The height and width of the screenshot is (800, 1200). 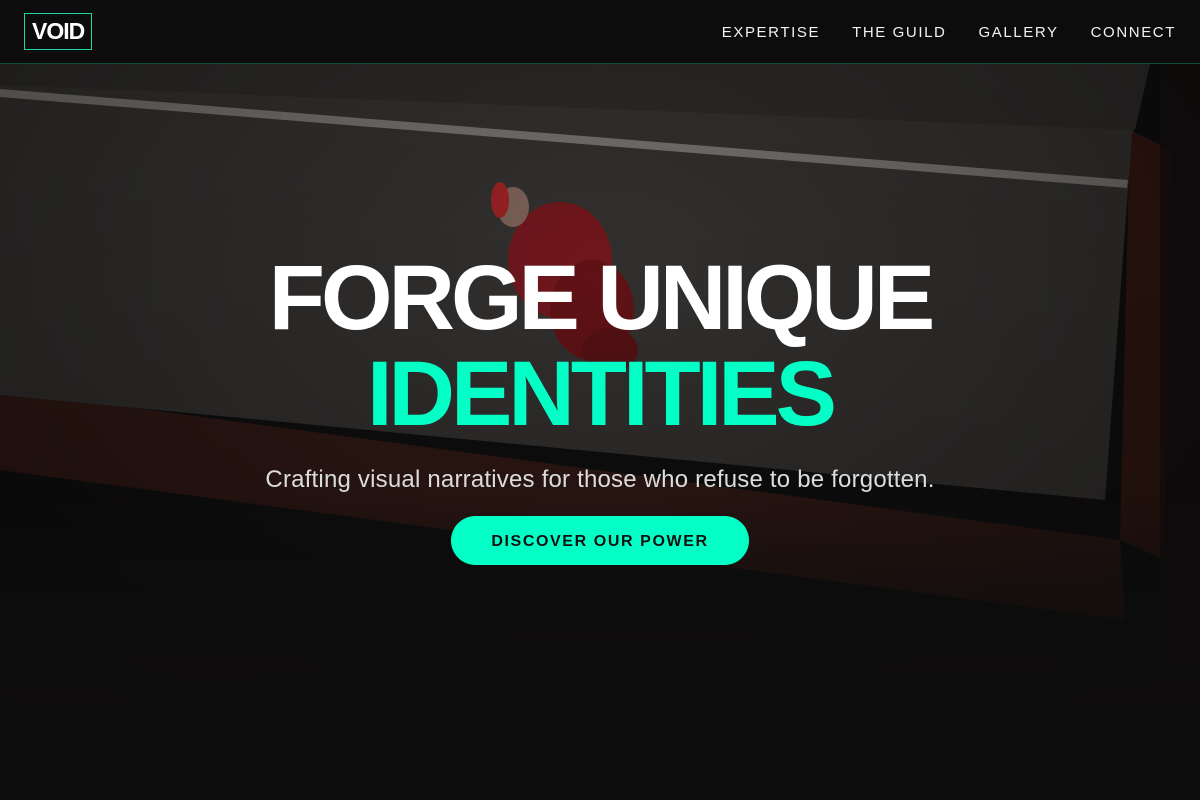 I want to click on nav-link-gallery: GALLERY, so click(x=1018, y=32).